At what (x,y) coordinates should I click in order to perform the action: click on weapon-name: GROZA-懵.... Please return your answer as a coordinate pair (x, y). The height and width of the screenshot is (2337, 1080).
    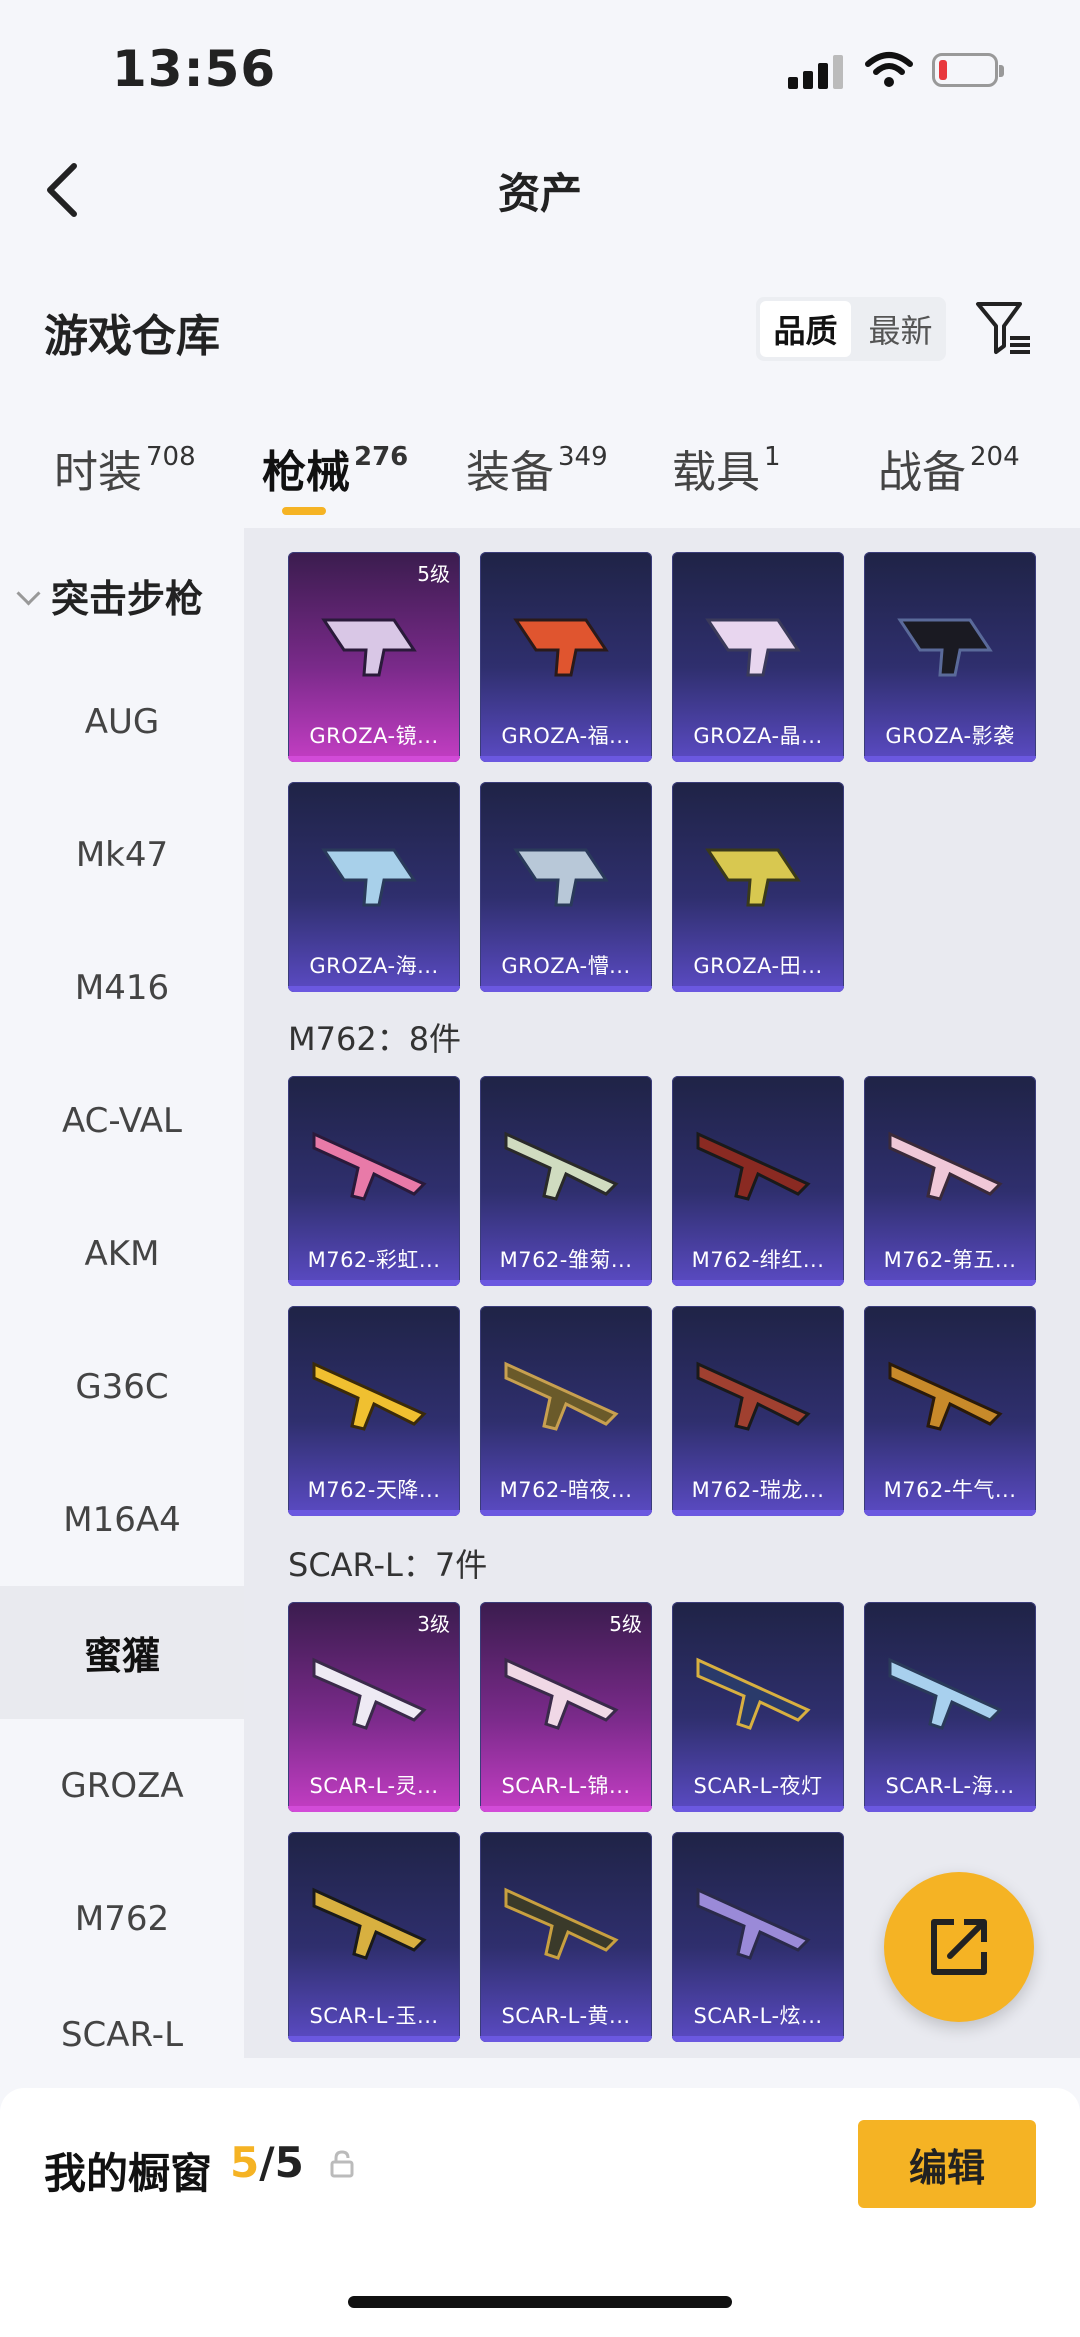
    Looking at the image, I should click on (566, 966).